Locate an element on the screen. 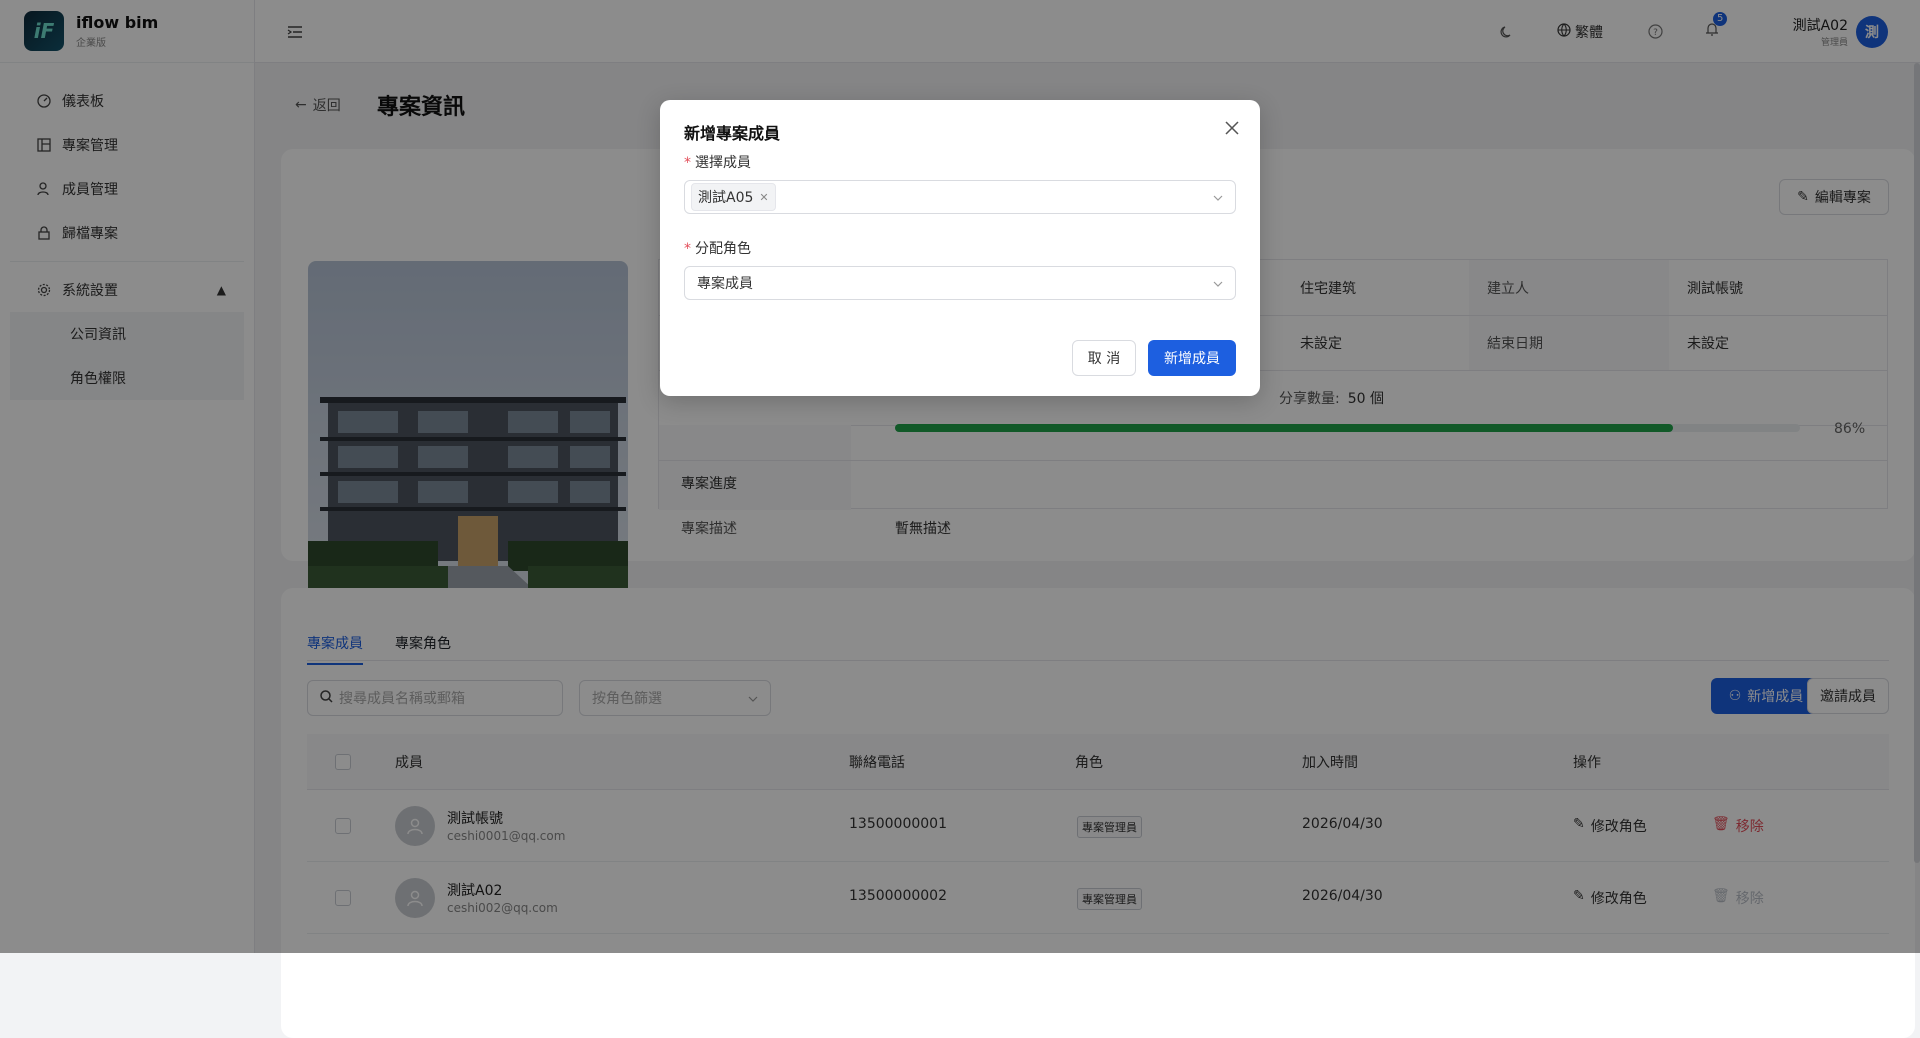 The height and width of the screenshot is (1038, 1920). modal-title: 新增專案成員 is located at coordinates (732, 133).